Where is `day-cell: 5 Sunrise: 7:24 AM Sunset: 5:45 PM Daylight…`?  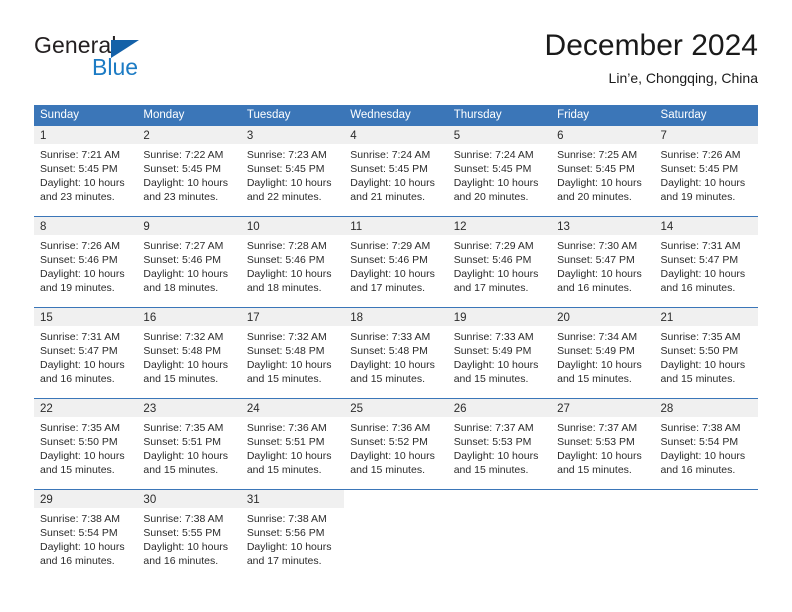 day-cell: 5 Sunrise: 7:24 AM Sunset: 5:45 PM Daylight… is located at coordinates (499, 167).